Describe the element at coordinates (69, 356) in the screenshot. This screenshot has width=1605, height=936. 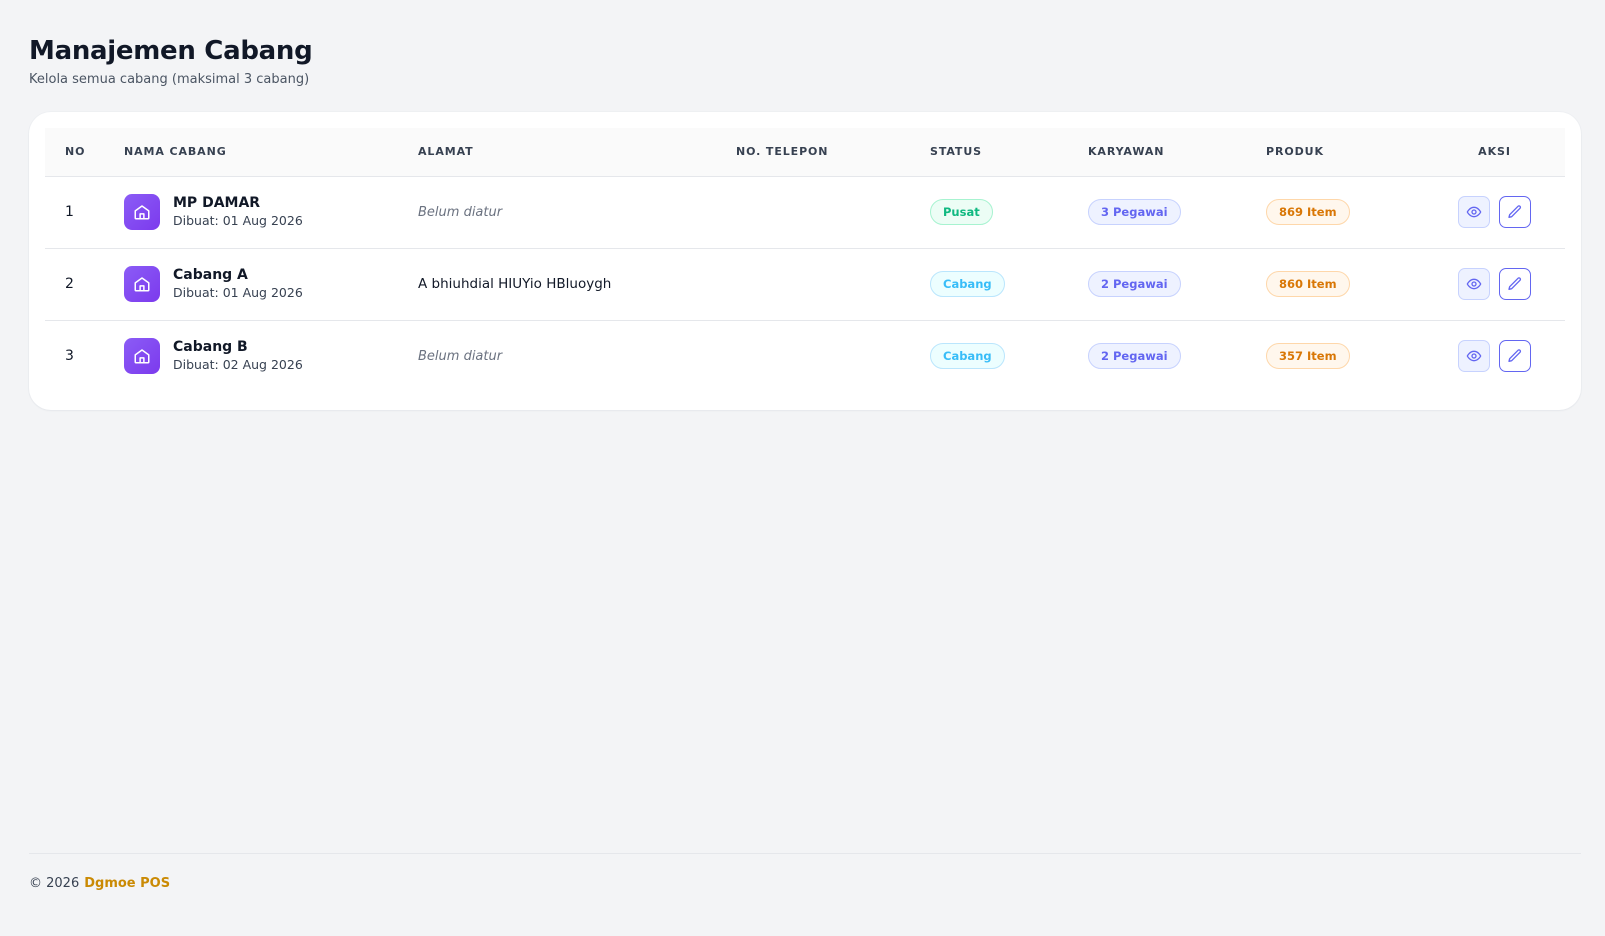
I see `row-number: 3` at that location.